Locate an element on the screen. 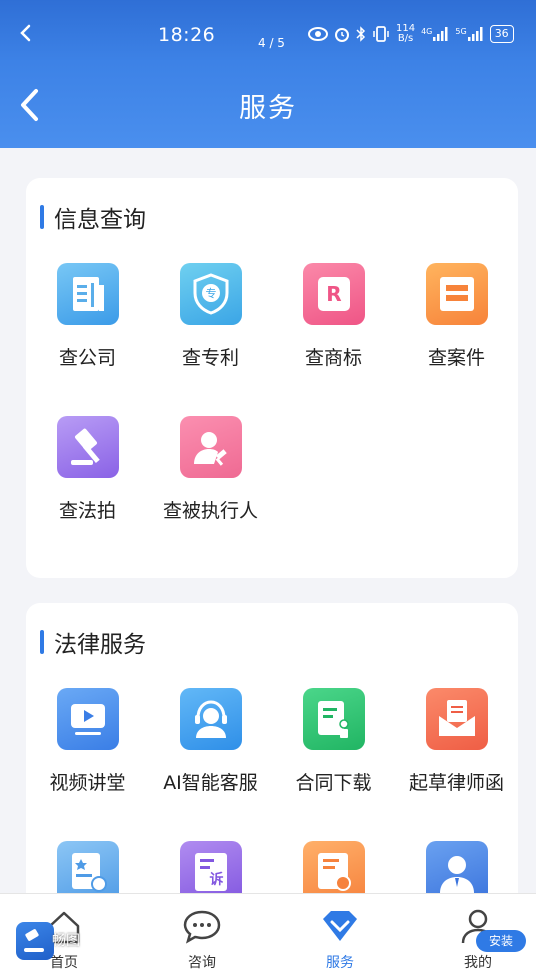  vibrate-icon is located at coordinates (381, 34).